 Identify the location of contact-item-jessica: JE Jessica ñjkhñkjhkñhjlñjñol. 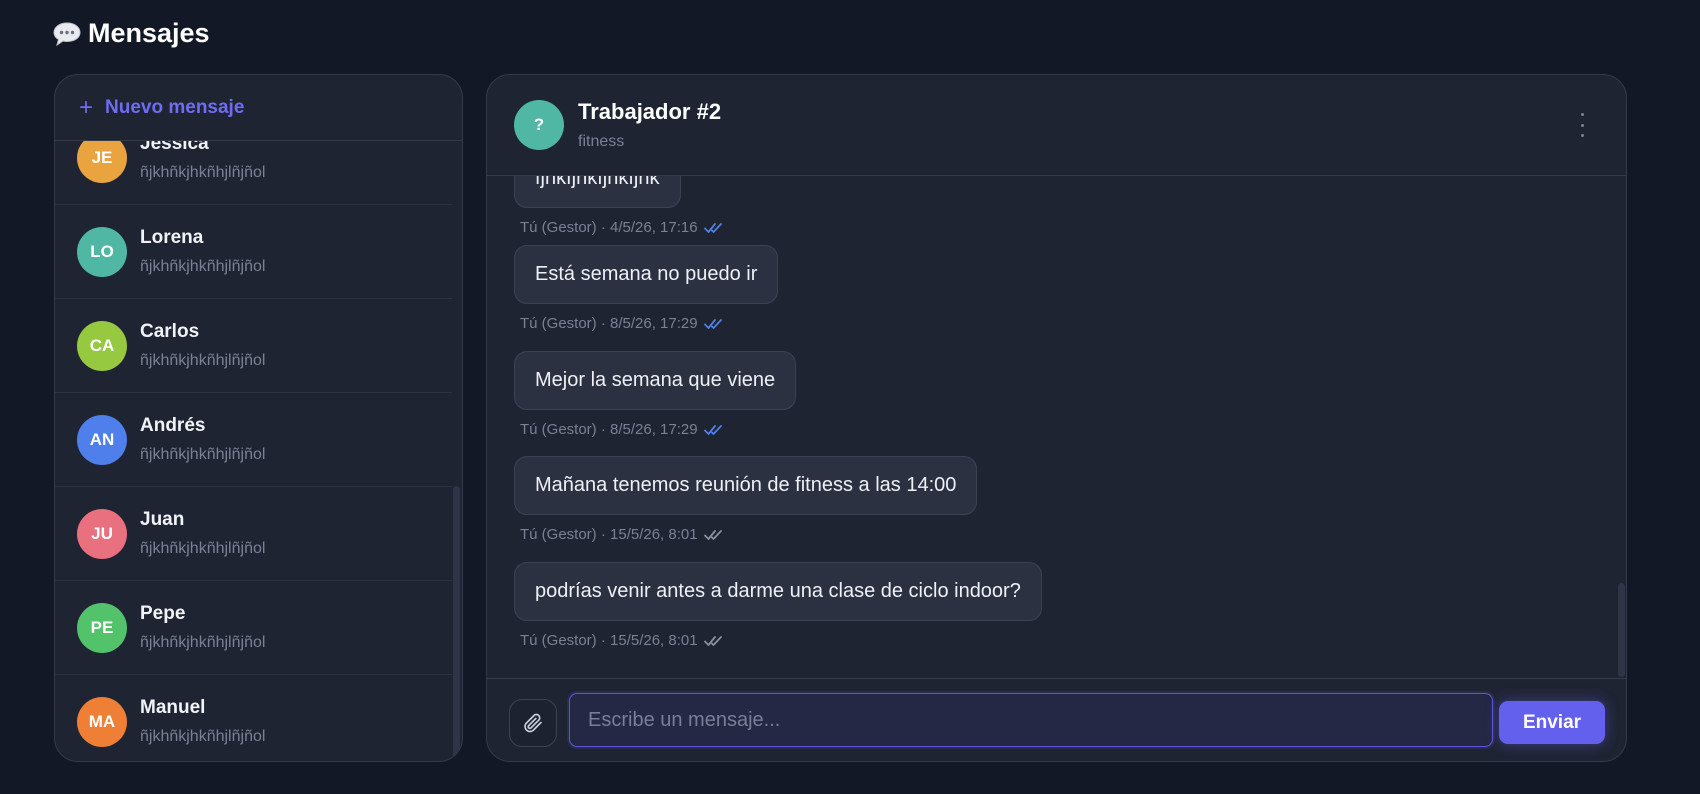
(253, 173).